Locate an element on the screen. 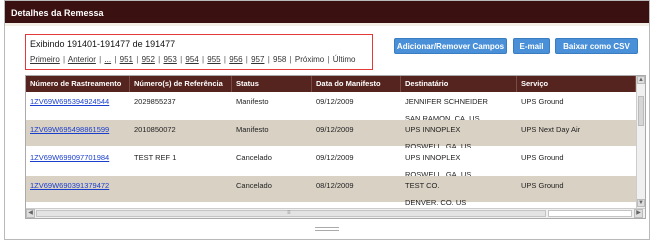 This screenshot has width=652, height=244. current-page: 958 is located at coordinates (280, 59).